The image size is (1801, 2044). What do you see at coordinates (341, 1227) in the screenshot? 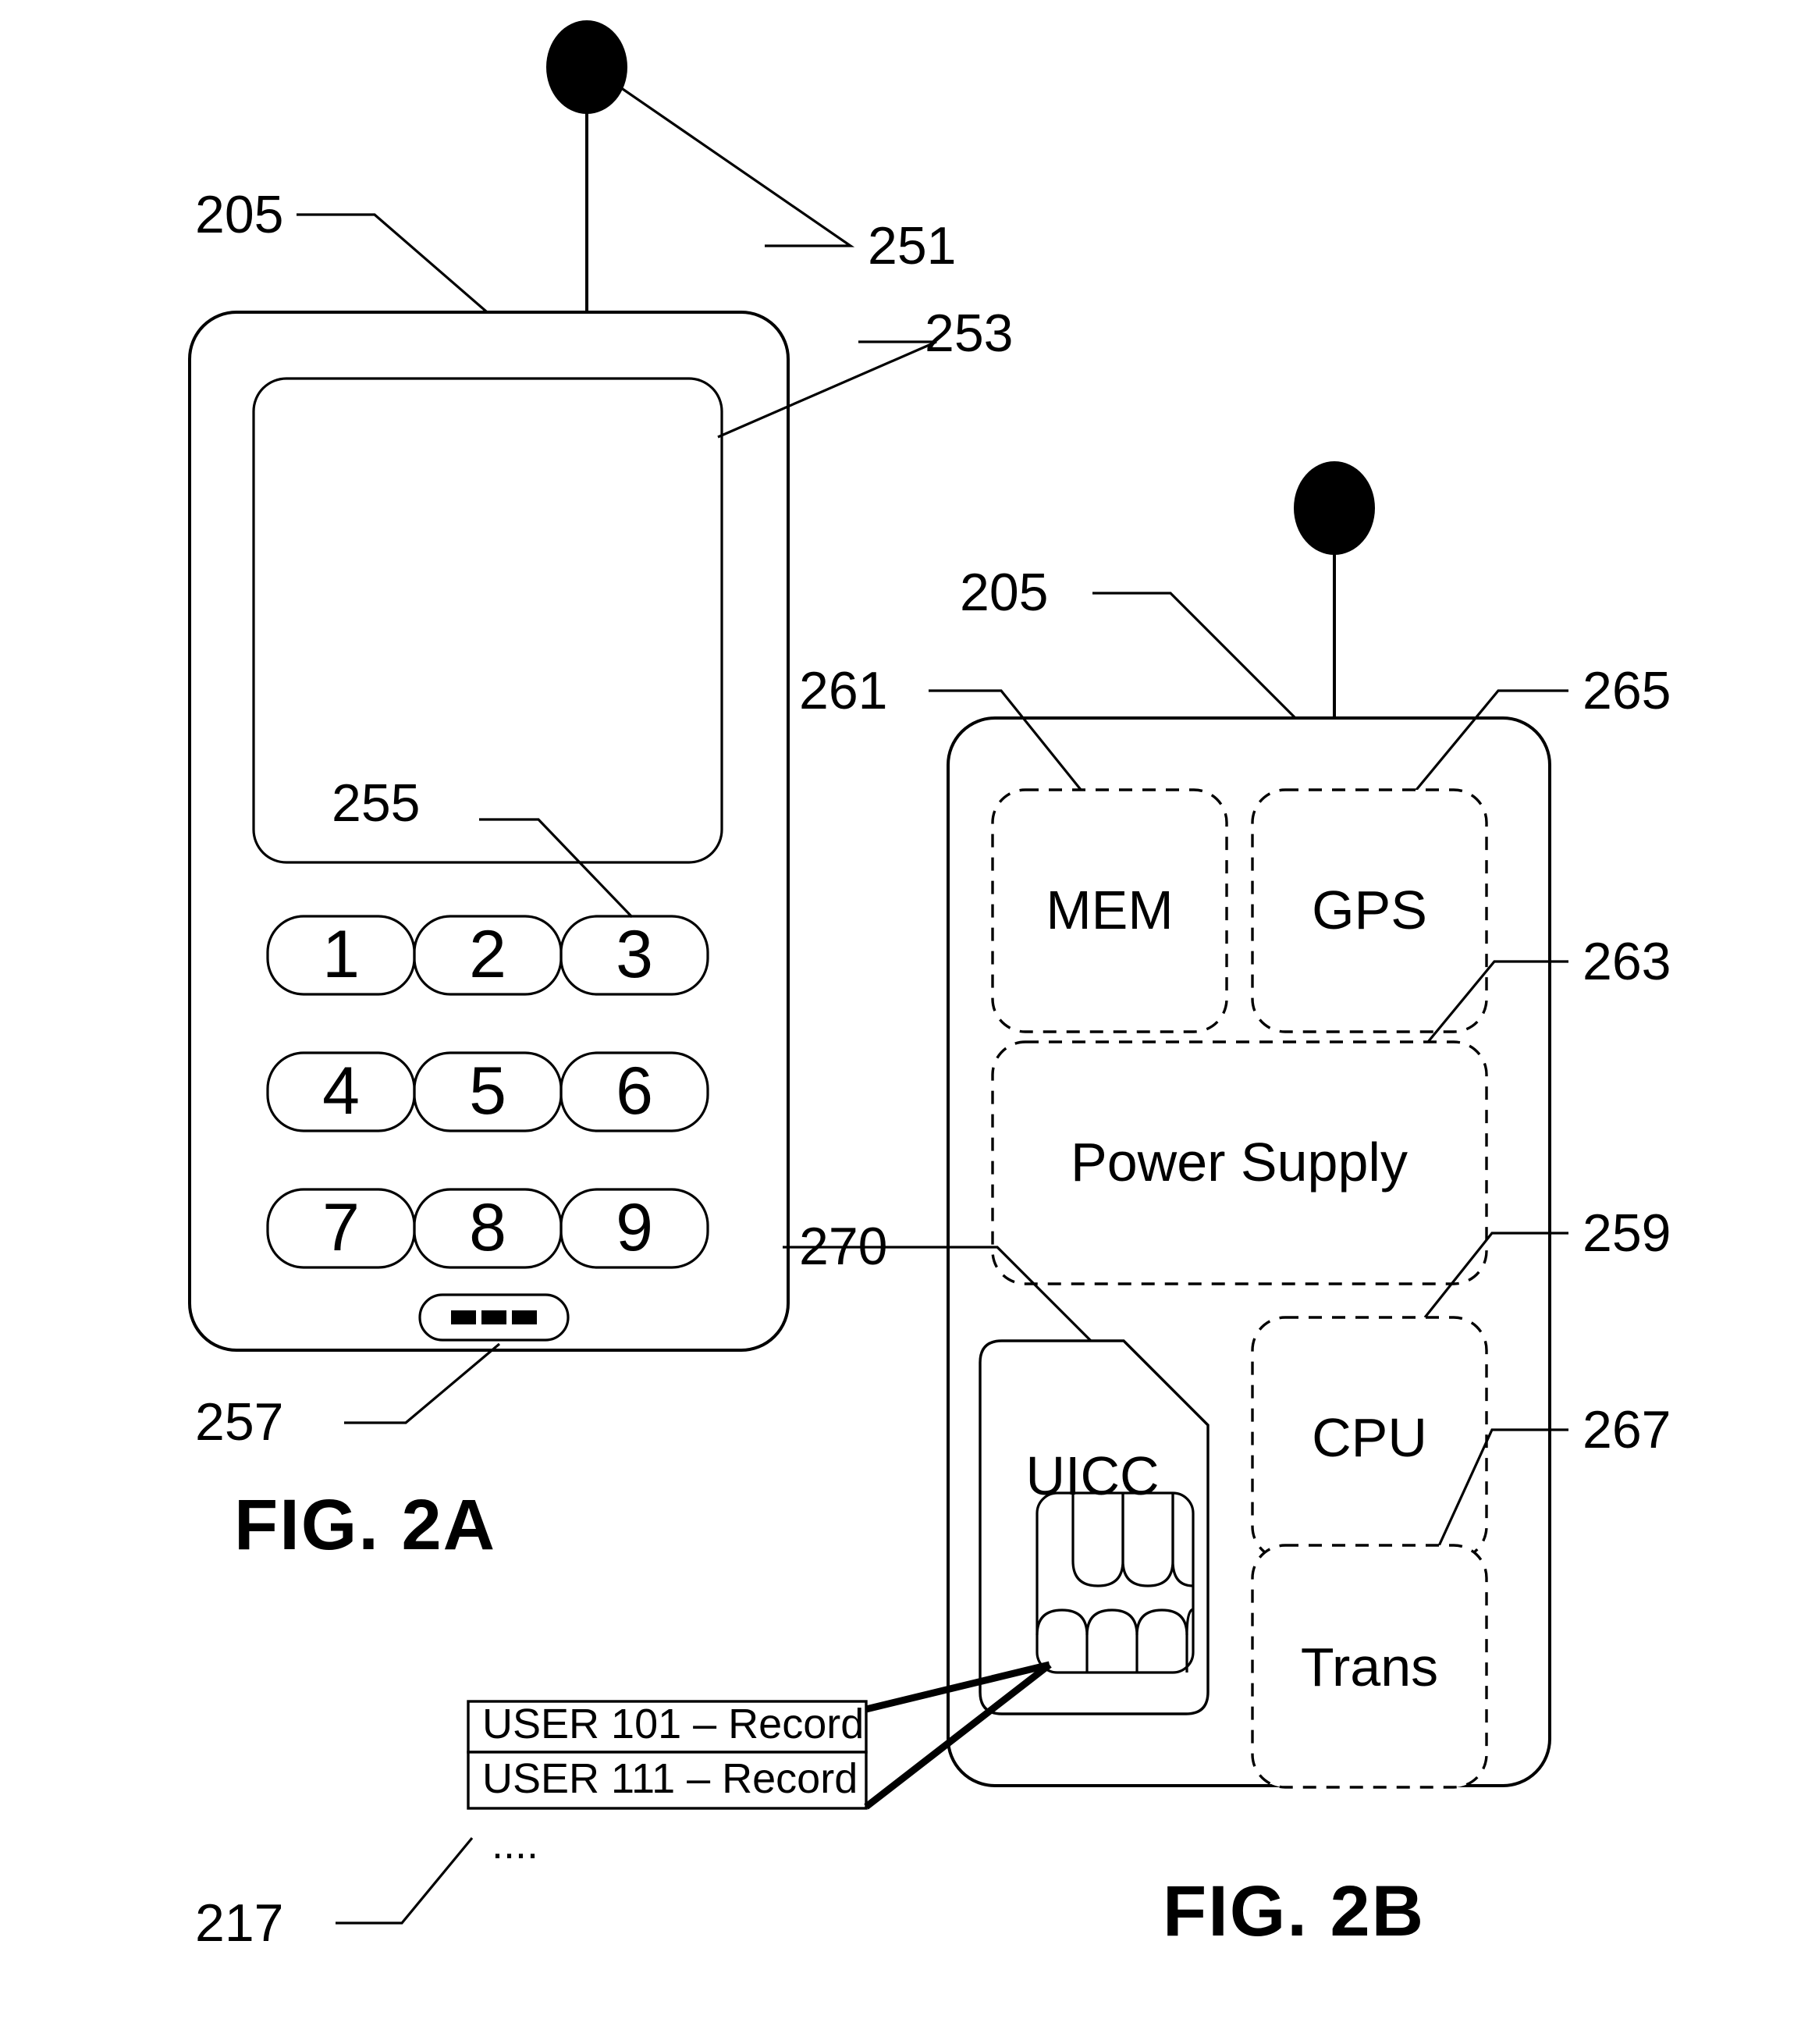
I see `keypad-key-7-label: 7` at bounding box center [341, 1227].